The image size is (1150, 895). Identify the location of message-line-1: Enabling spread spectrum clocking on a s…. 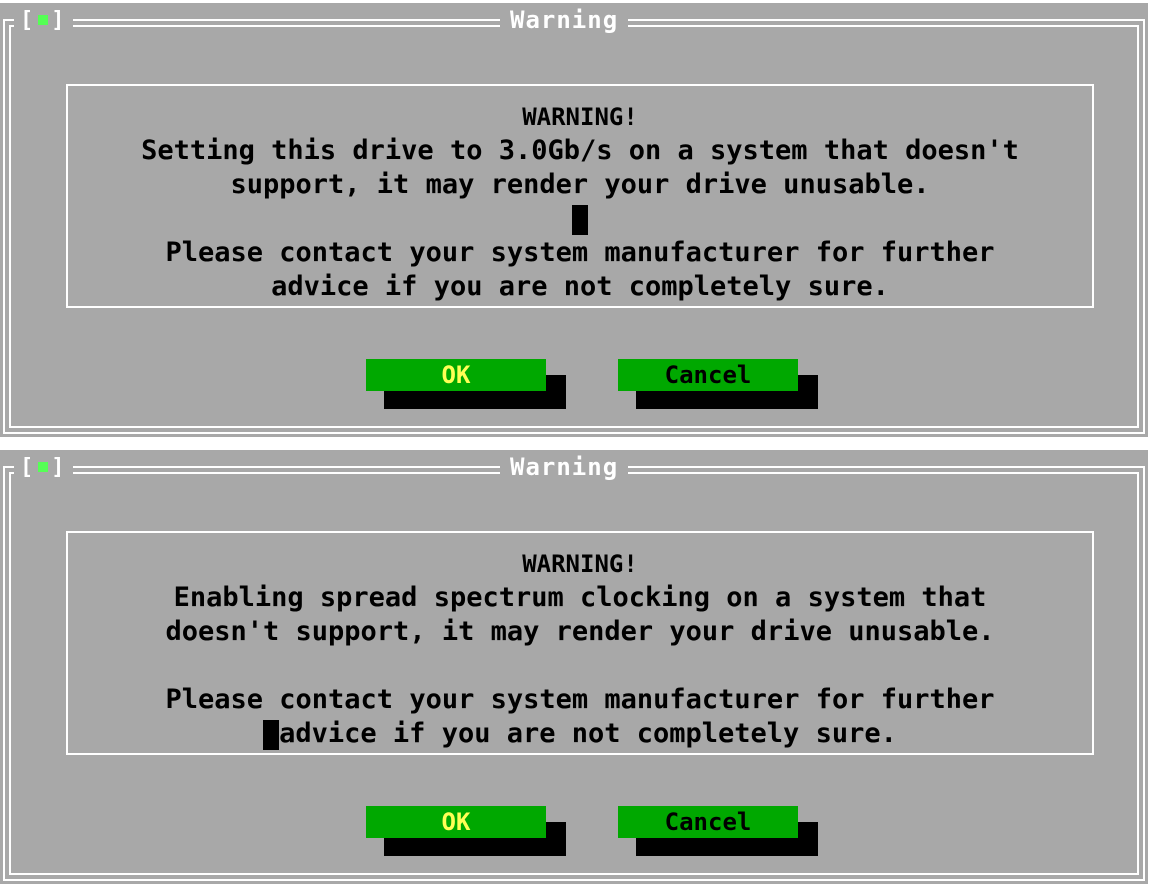
(580, 597).